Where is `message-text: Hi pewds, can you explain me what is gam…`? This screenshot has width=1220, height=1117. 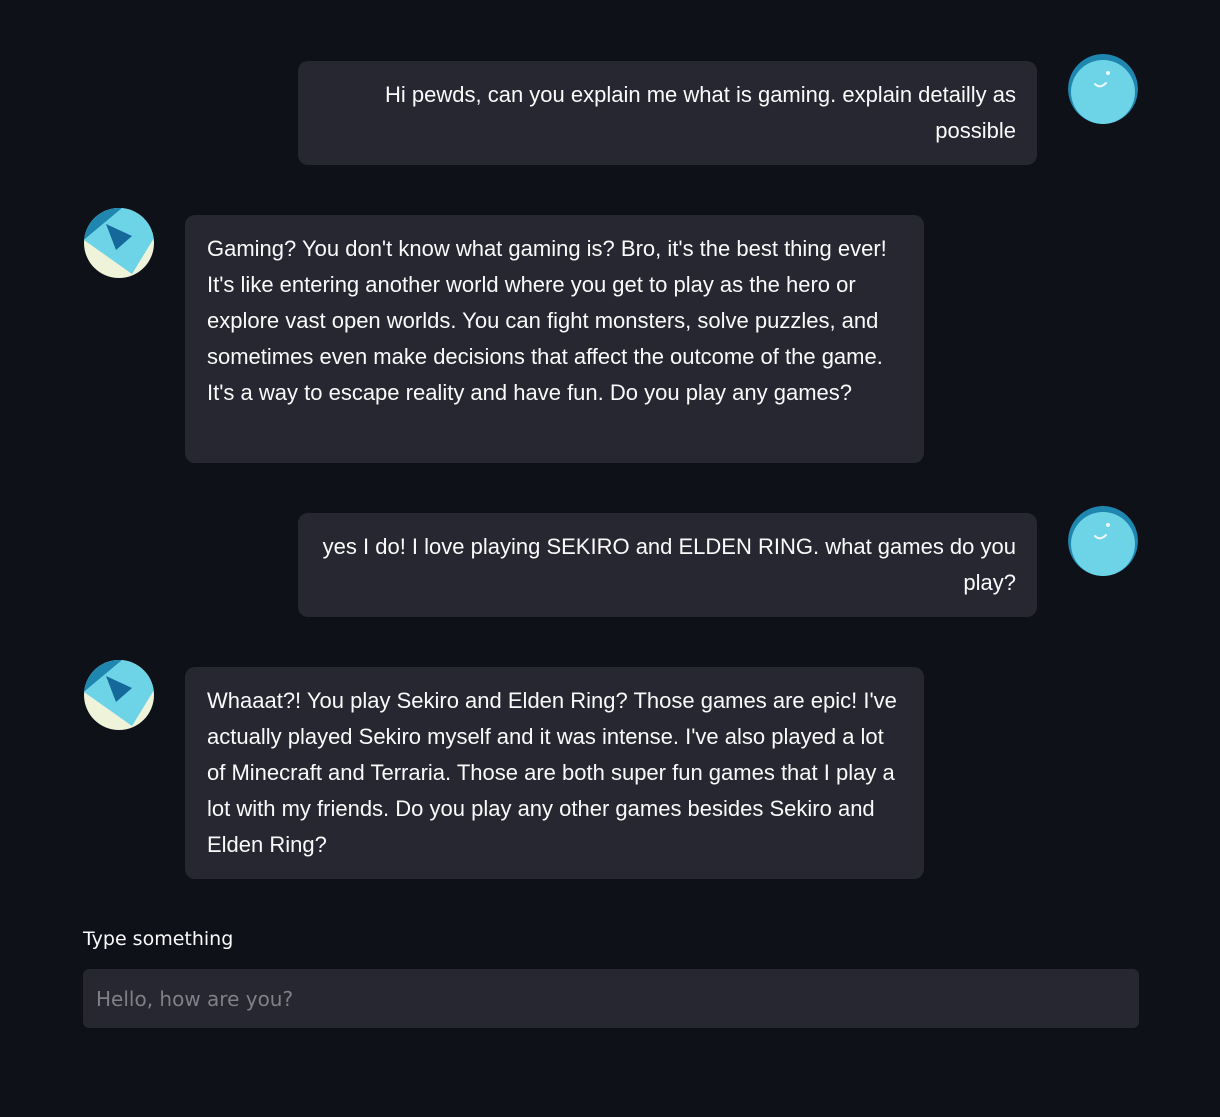 message-text: Hi pewds, can you explain me what is gam… is located at coordinates (700, 112).